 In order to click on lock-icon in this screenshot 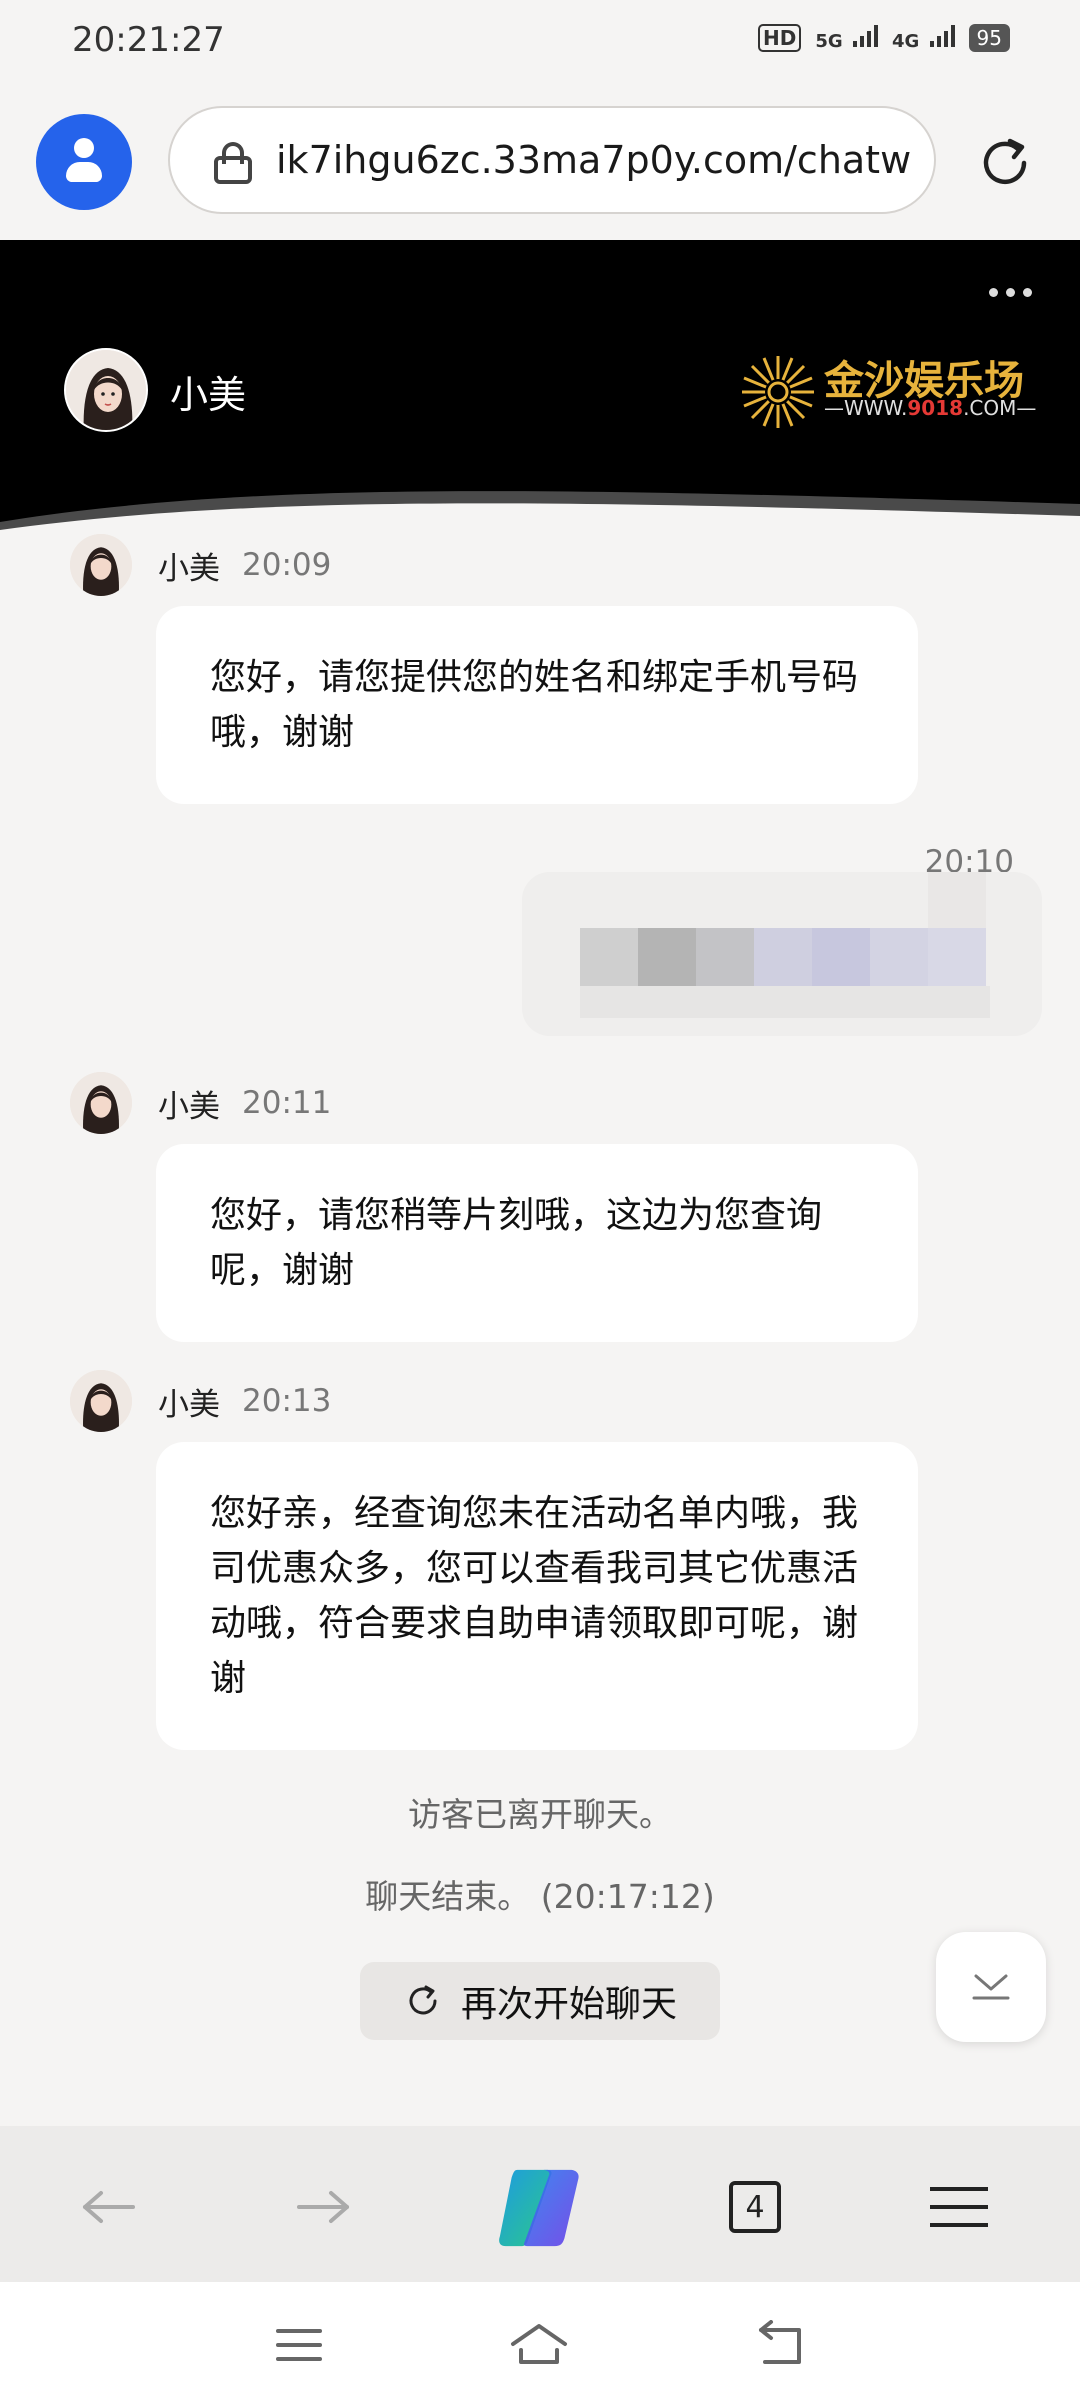, I will do `click(233, 163)`.